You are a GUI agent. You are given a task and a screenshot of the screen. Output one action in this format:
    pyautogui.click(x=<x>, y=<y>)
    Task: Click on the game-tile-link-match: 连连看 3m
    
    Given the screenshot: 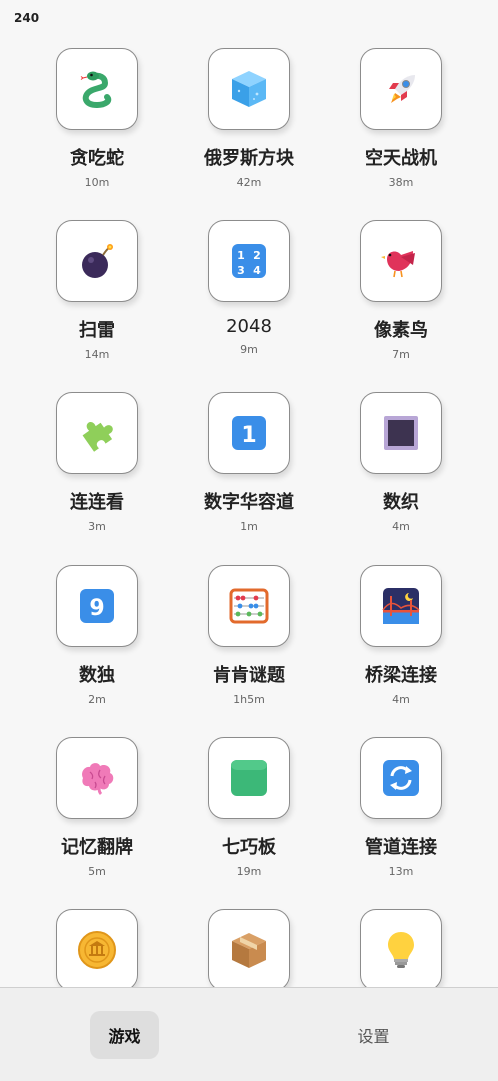 What is the action you would take?
    pyautogui.click(x=97, y=472)
    